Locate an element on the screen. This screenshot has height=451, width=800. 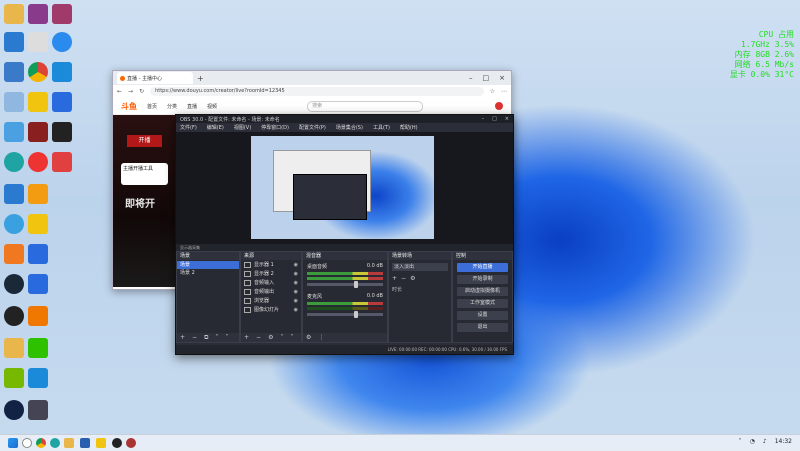
new-tab-icon: + is located at coordinates (200, 78).